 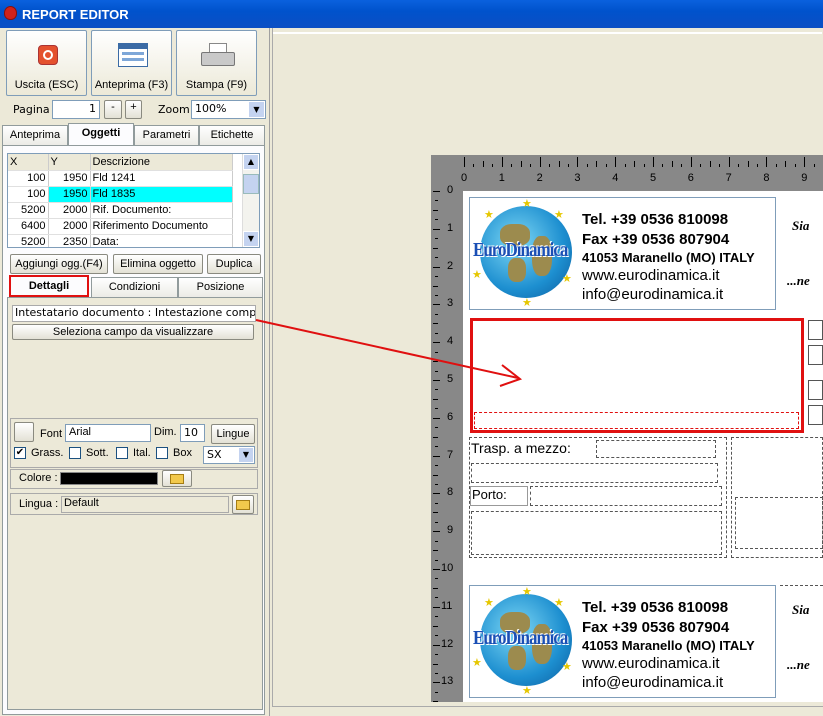 What do you see at coordinates (131, 63) in the screenshot?
I see `preview-button: Anteprima (F3)` at bounding box center [131, 63].